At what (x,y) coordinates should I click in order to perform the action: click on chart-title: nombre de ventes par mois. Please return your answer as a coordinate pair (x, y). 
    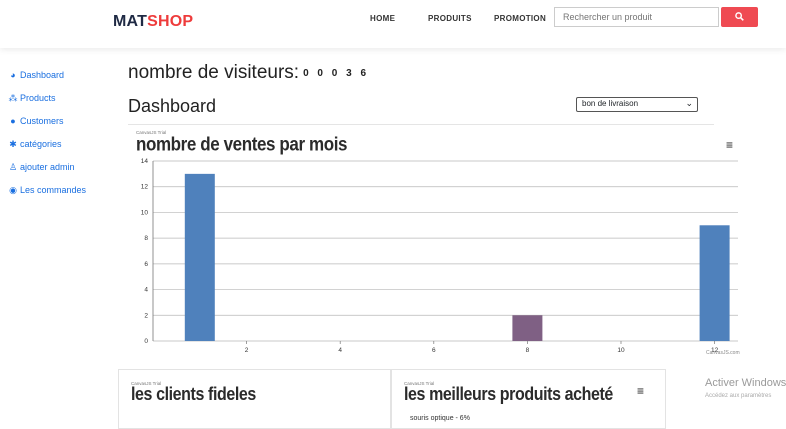
    Looking at the image, I should click on (242, 144).